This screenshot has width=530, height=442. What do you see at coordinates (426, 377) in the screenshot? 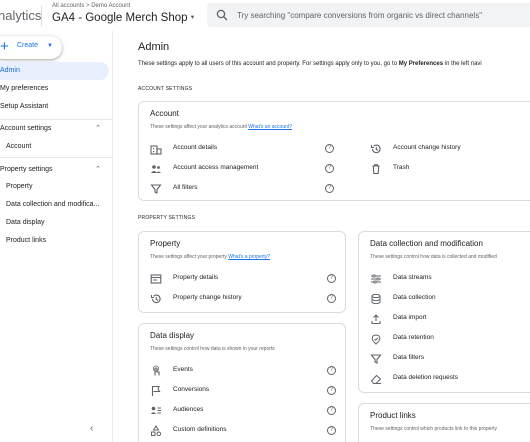
I see `row-label: Data deletion requests` at bounding box center [426, 377].